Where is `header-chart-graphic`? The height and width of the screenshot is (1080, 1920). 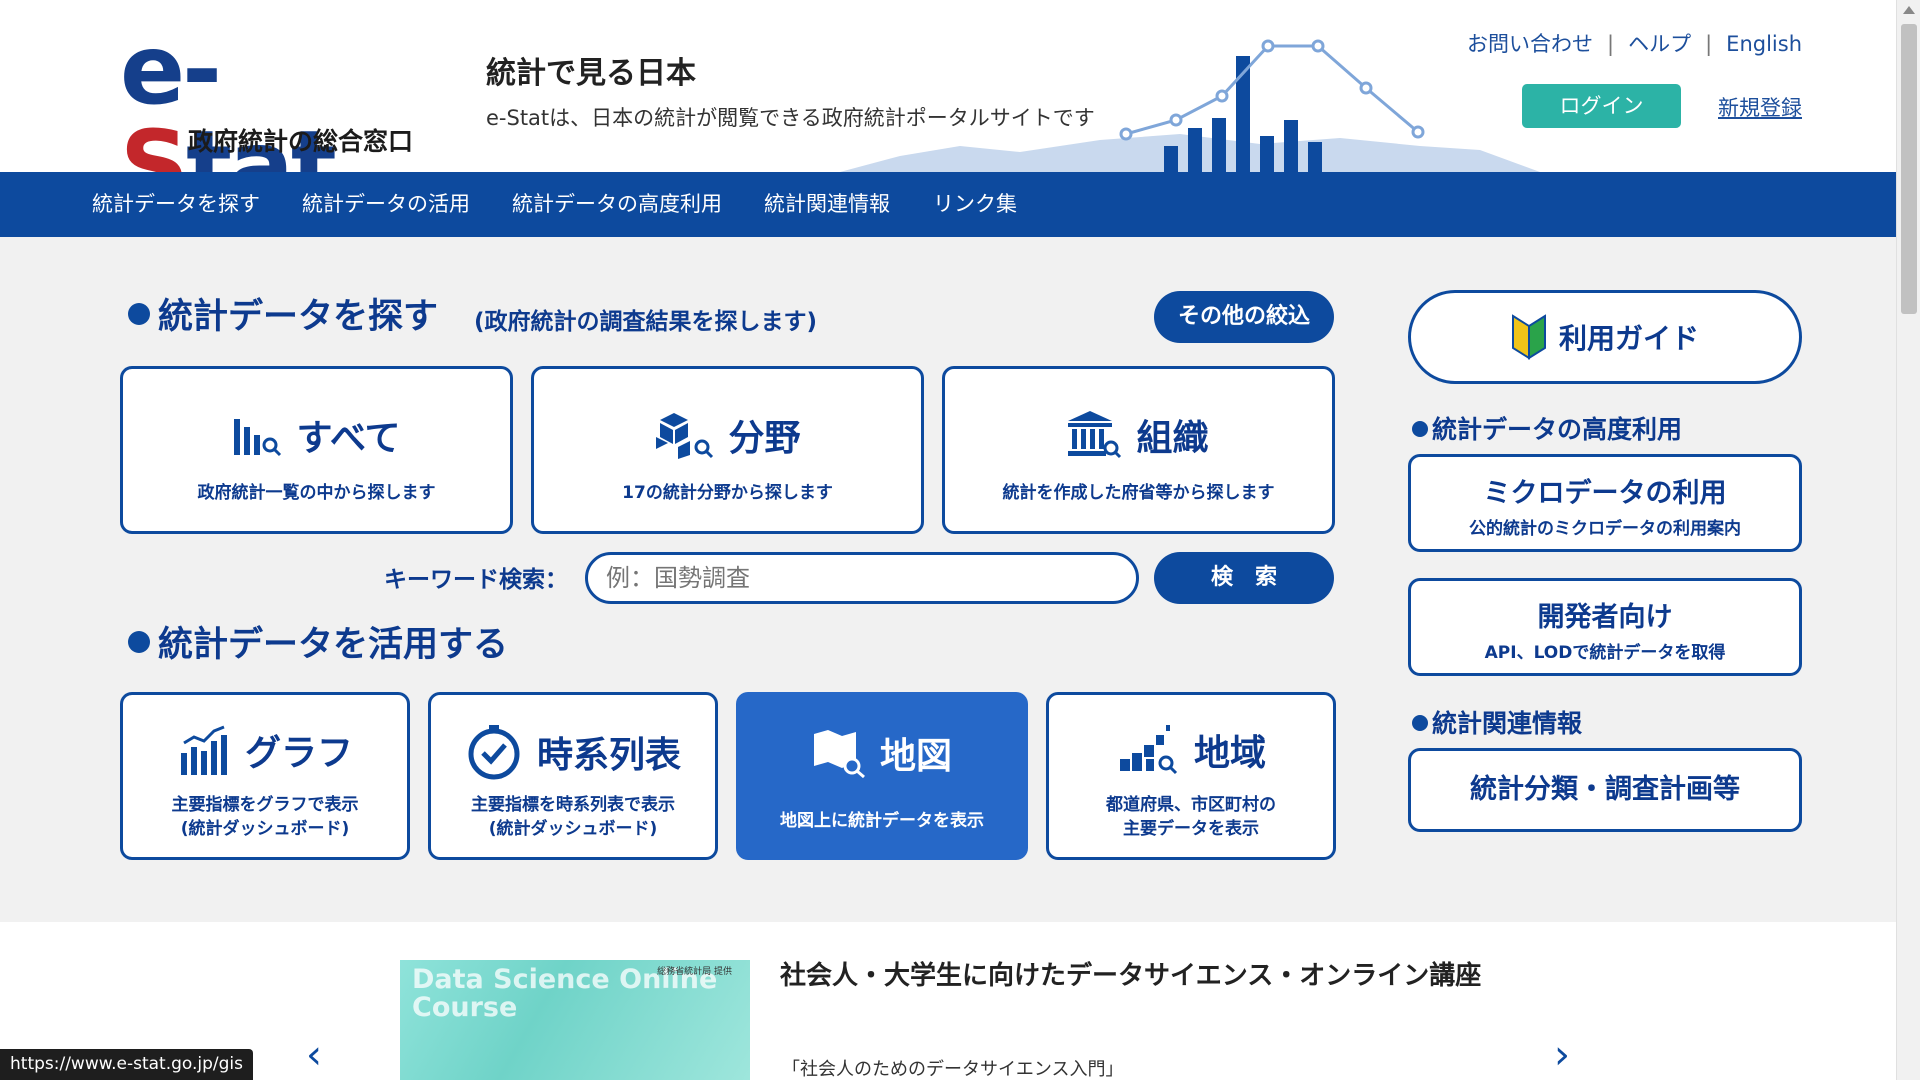
header-chart-graphic is located at coordinates (1190, 105).